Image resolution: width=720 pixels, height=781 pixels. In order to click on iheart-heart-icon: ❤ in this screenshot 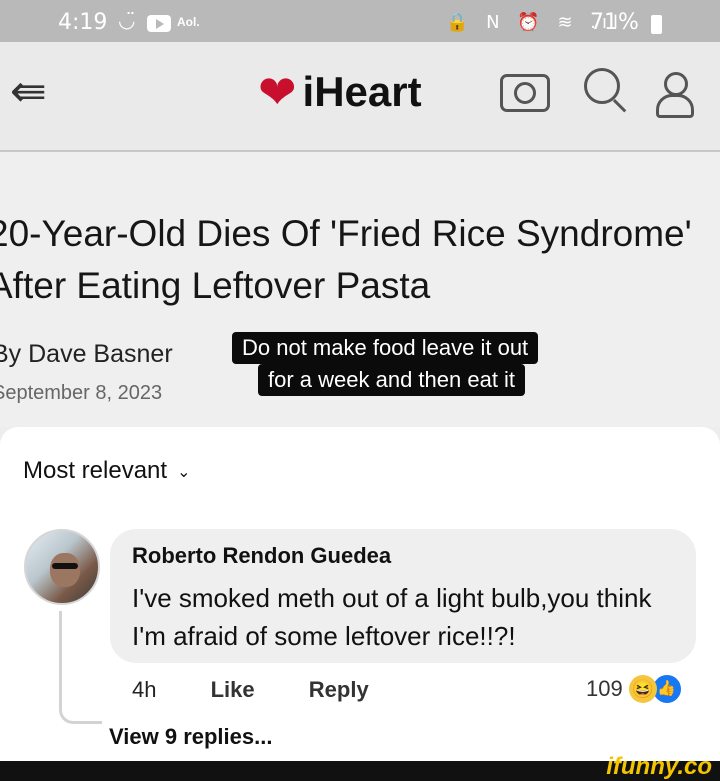, I will do `click(277, 92)`.